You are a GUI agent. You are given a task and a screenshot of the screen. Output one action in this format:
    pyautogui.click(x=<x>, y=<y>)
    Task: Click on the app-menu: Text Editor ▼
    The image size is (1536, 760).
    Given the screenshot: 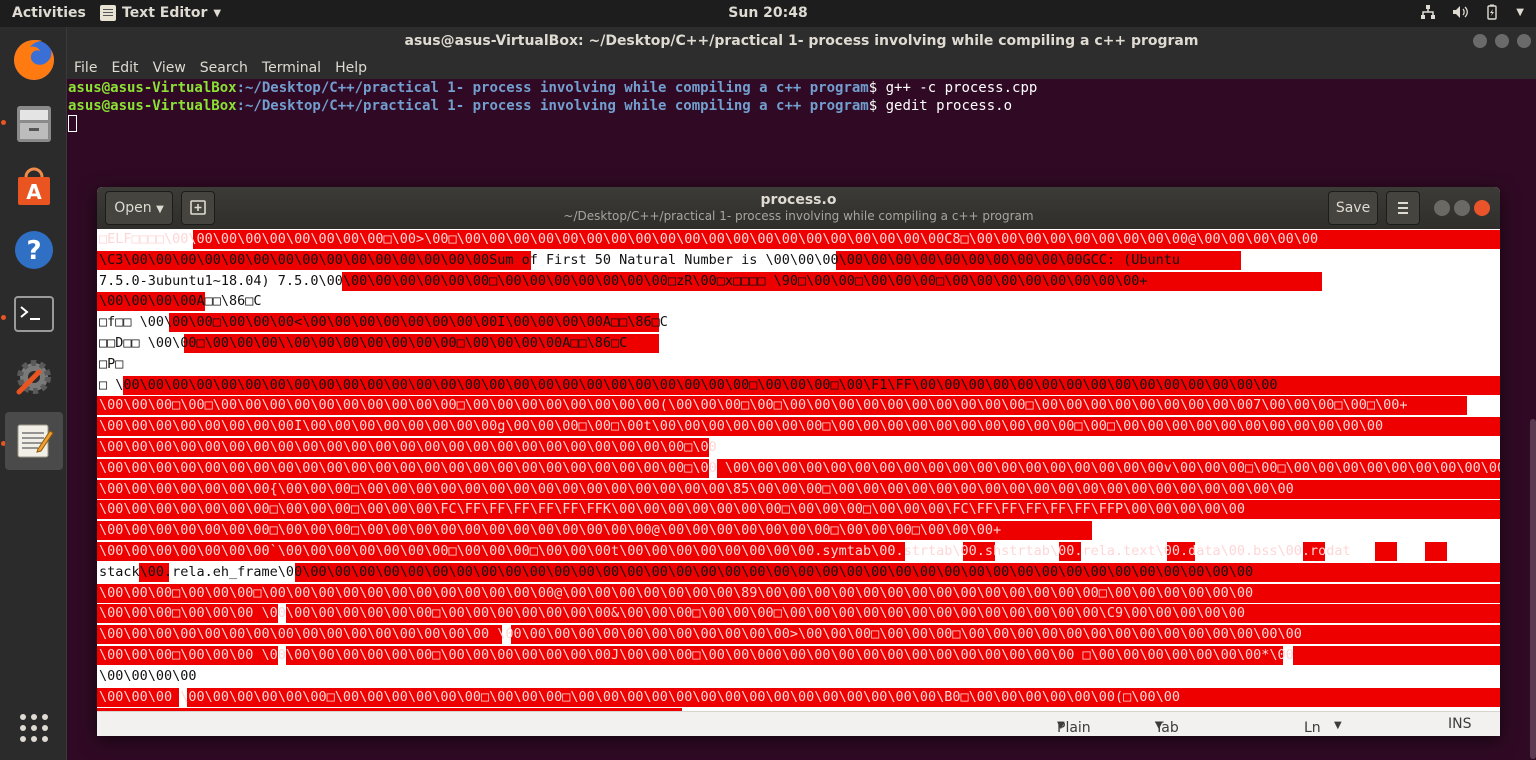 What is the action you would take?
    pyautogui.click(x=160, y=13)
    